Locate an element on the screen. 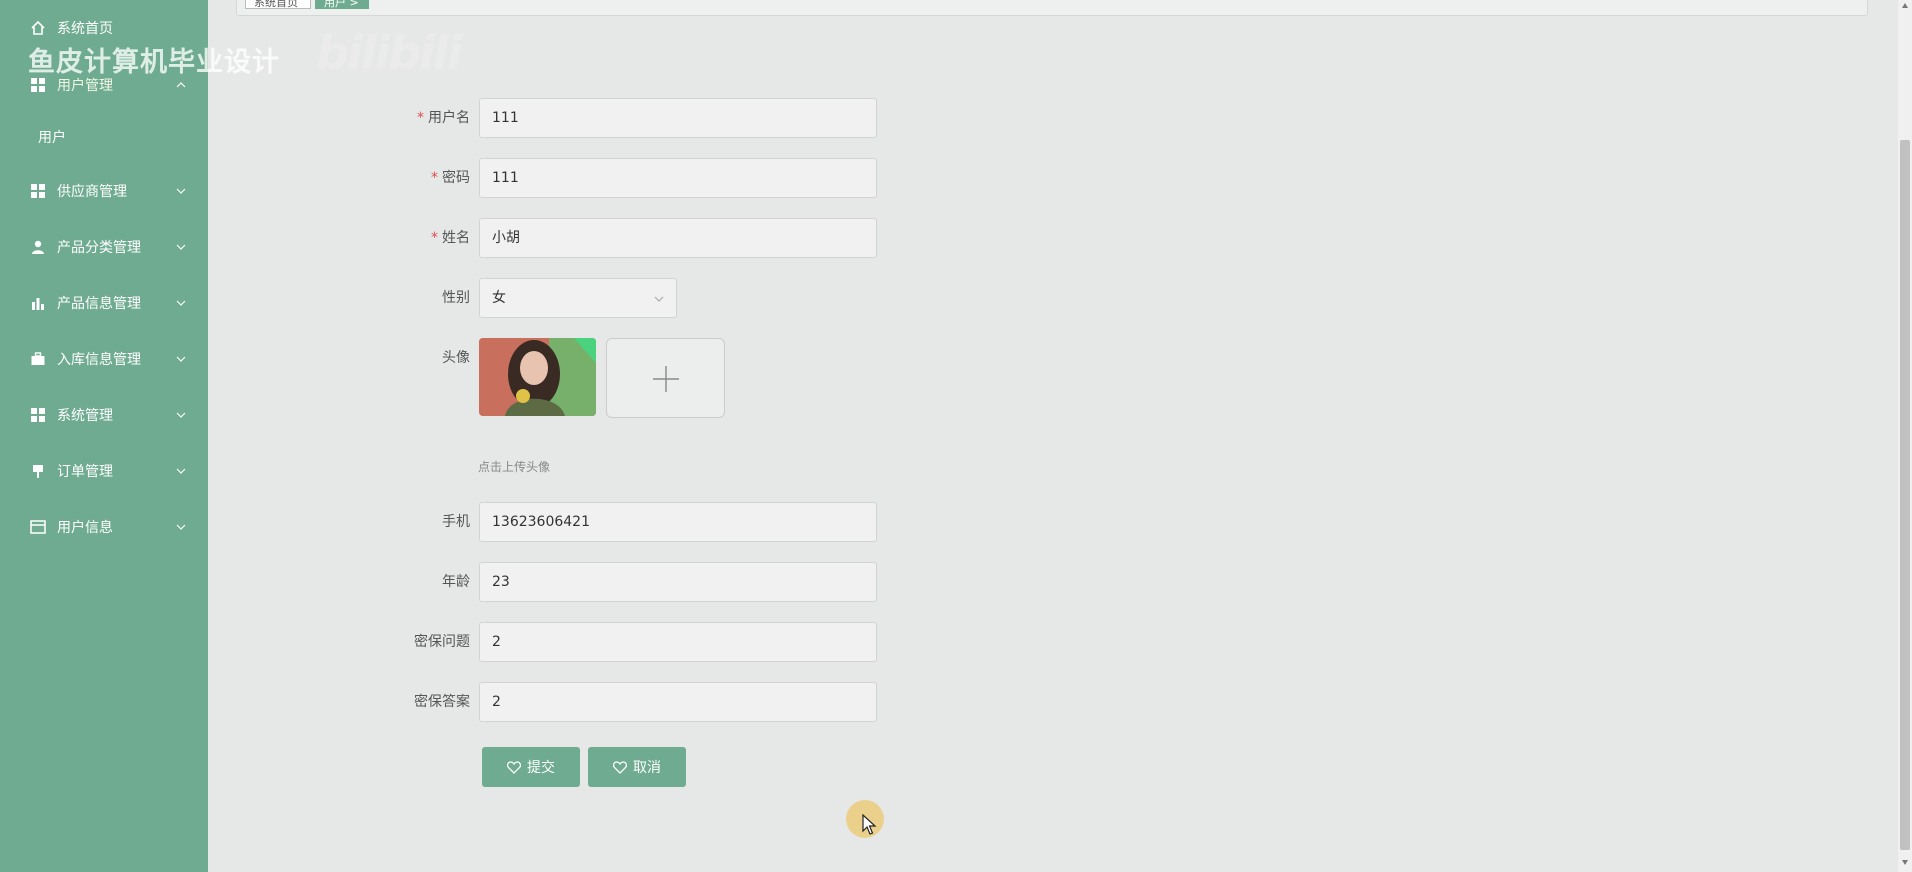  briefcase-icon is located at coordinates (38, 359).